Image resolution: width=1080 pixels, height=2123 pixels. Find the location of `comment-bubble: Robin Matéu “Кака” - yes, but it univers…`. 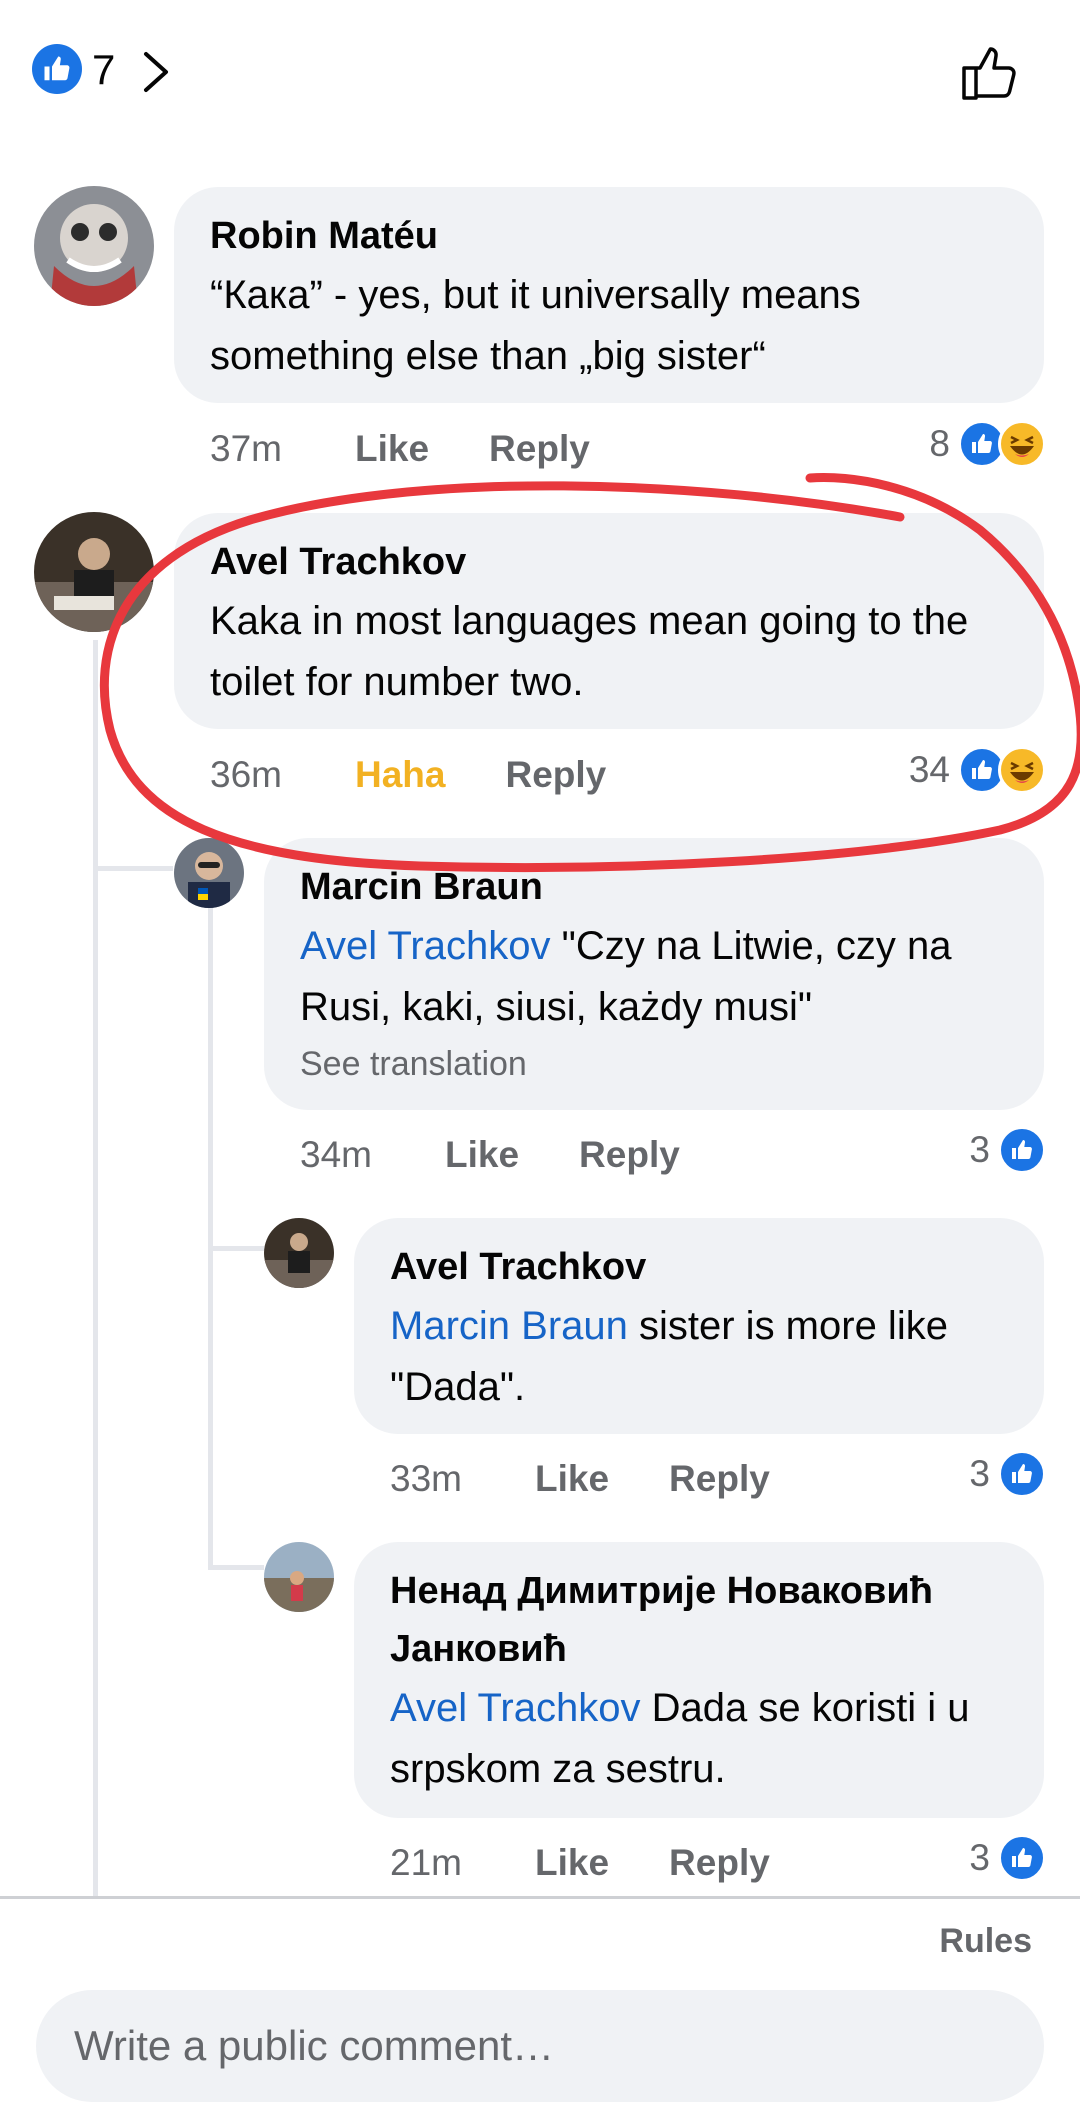

comment-bubble: Robin Matéu “Кака” - yes, but it univers… is located at coordinates (609, 295).